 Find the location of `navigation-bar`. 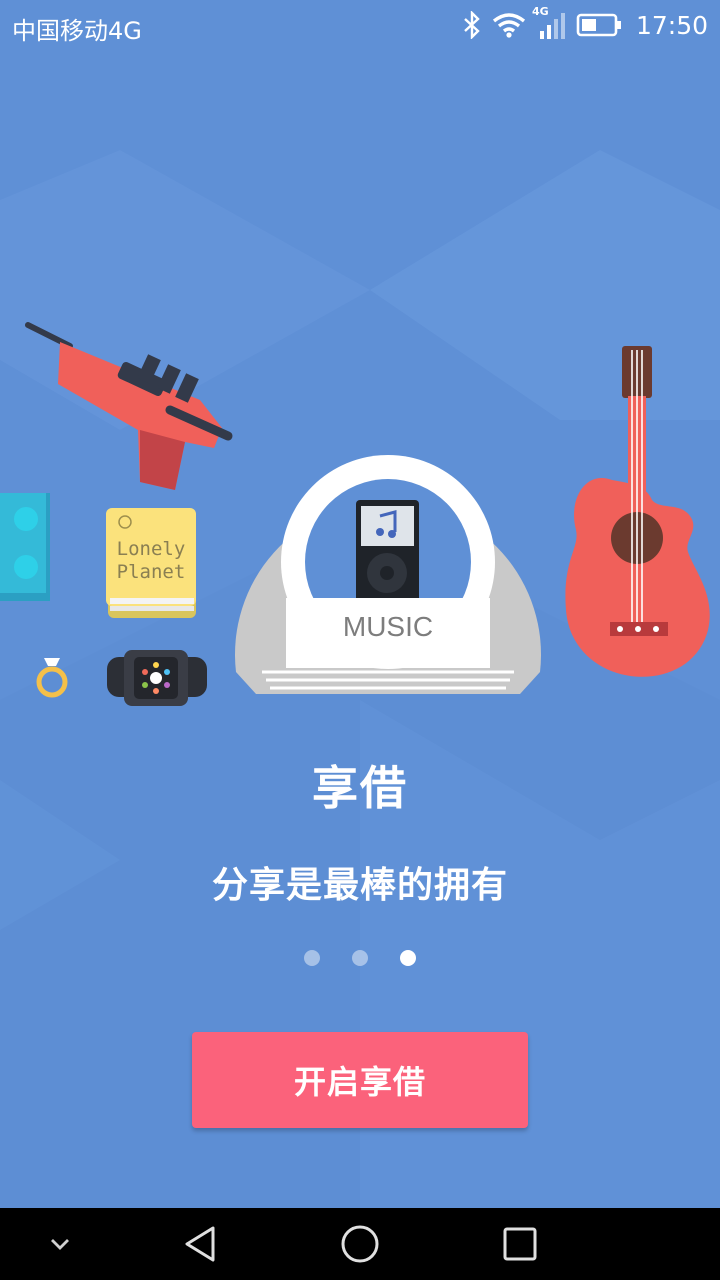

navigation-bar is located at coordinates (360, 1244).